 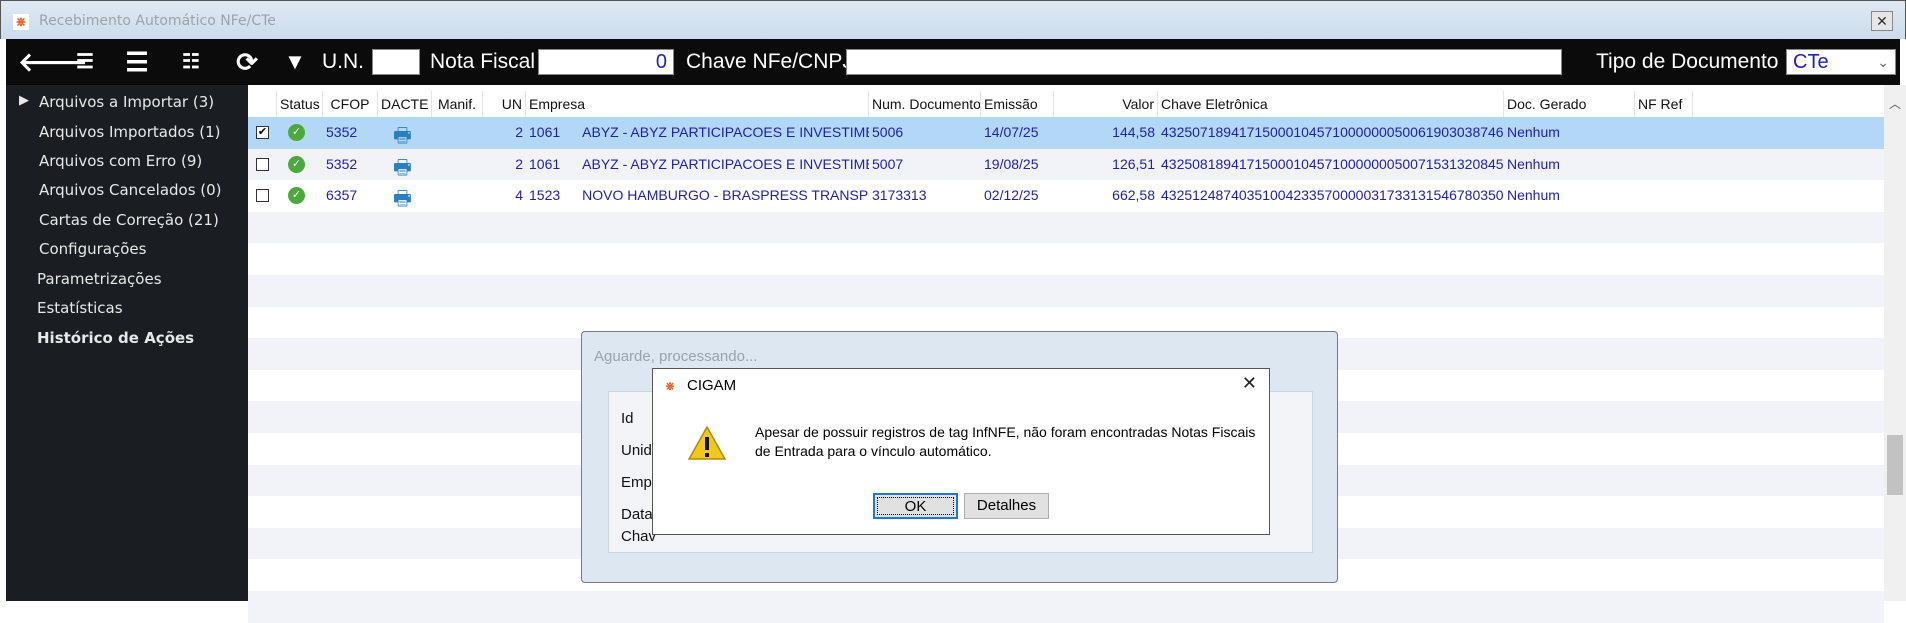 I want to click on chave-label: Chave NFe/CNPJ, so click(x=769, y=61).